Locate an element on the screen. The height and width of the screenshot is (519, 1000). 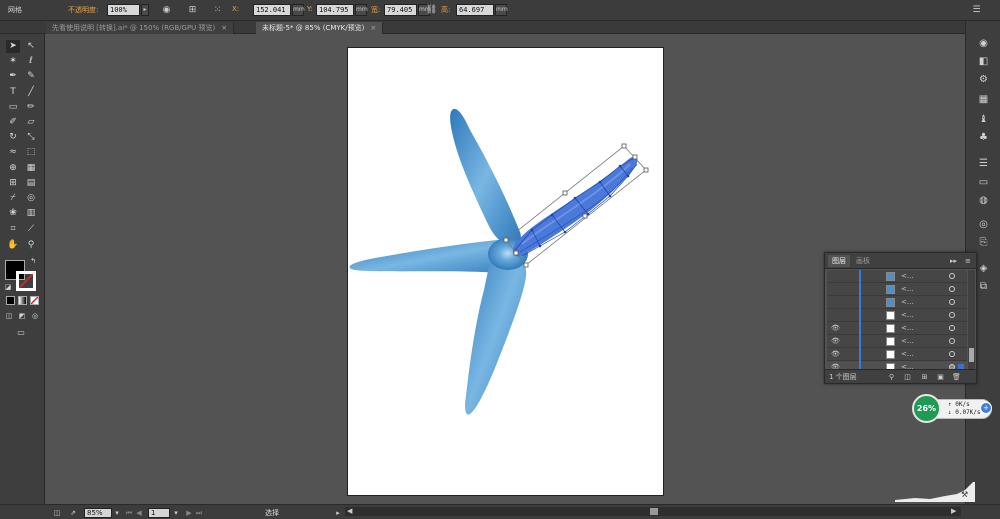
stroke-swatch is located at coordinates (26, 281).